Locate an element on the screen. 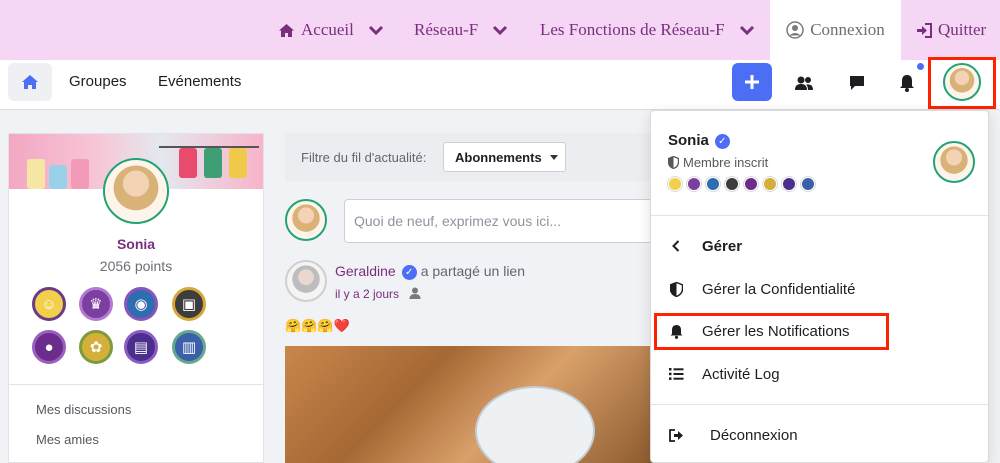 This screenshot has height=463, width=1000. chart-badge-icon is located at coordinates (732, 184).